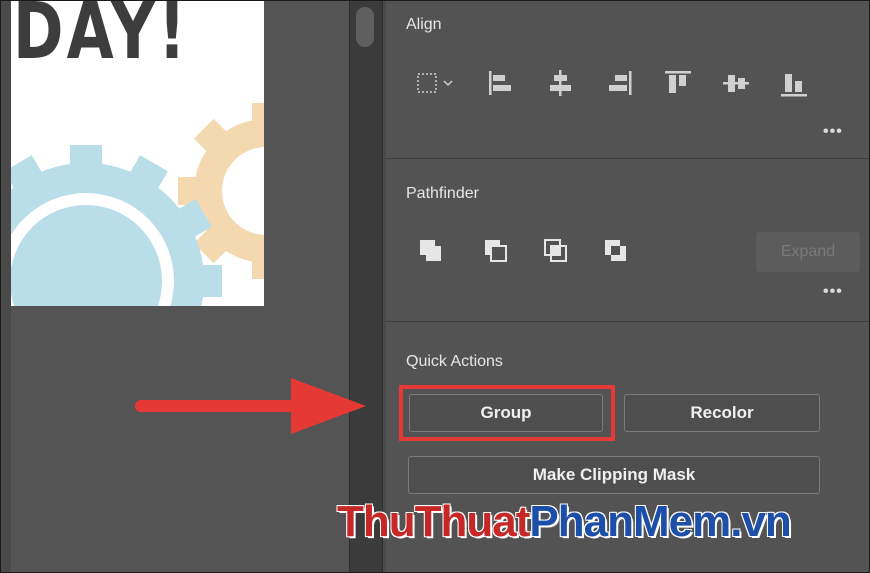  I want to click on watermark-part-2: Thuat, so click(472, 521).